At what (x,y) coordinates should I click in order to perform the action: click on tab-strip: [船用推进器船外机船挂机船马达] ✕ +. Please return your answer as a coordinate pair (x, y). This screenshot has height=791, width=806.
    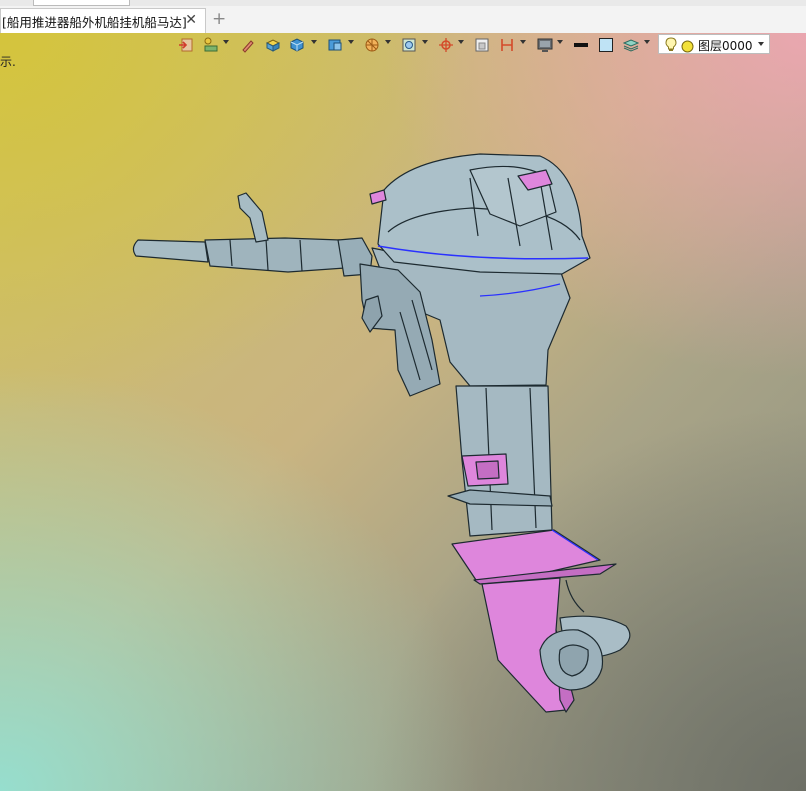
    Looking at the image, I should click on (403, 17).